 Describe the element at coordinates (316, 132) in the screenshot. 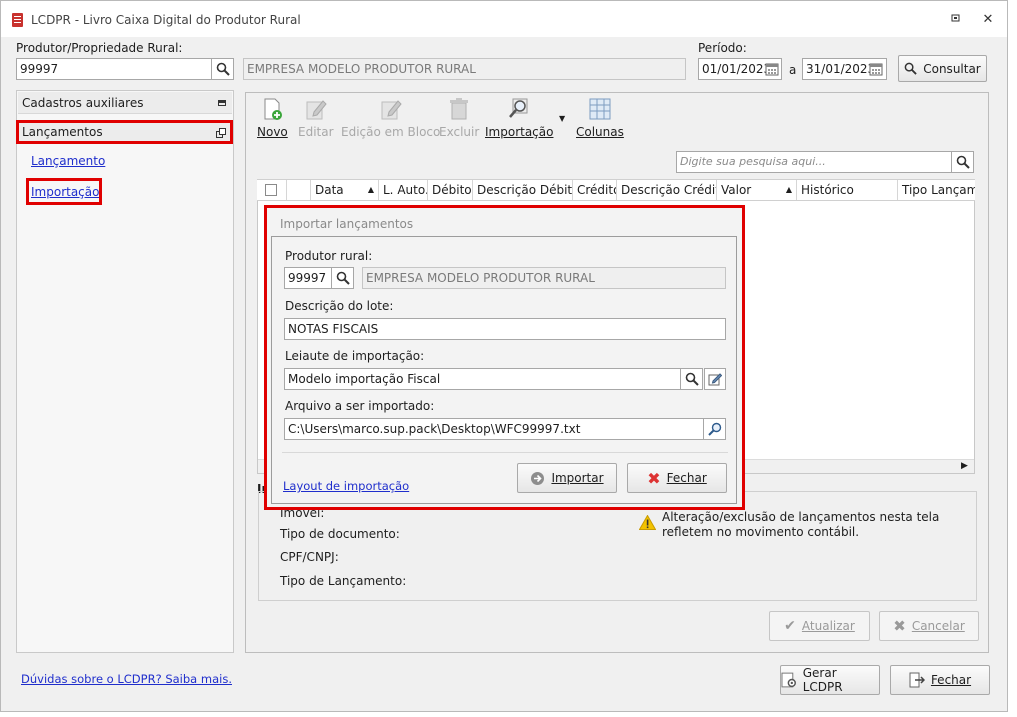

I see `edit-button-label: Editar` at that location.